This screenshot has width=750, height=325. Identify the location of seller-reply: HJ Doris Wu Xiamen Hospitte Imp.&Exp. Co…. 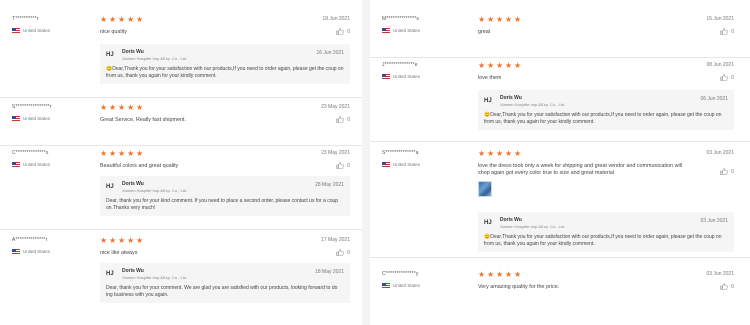
(606, 110).